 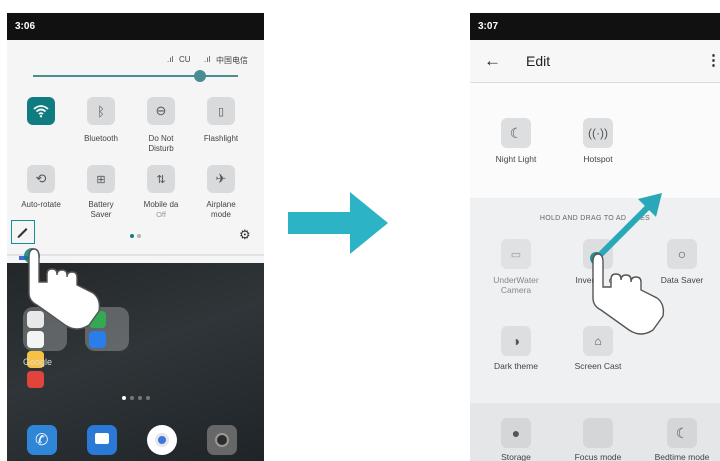 What do you see at coordinates (516, 456) in the screenshot?
I see `tile-label: Storage` at bounding box center [516, 456].